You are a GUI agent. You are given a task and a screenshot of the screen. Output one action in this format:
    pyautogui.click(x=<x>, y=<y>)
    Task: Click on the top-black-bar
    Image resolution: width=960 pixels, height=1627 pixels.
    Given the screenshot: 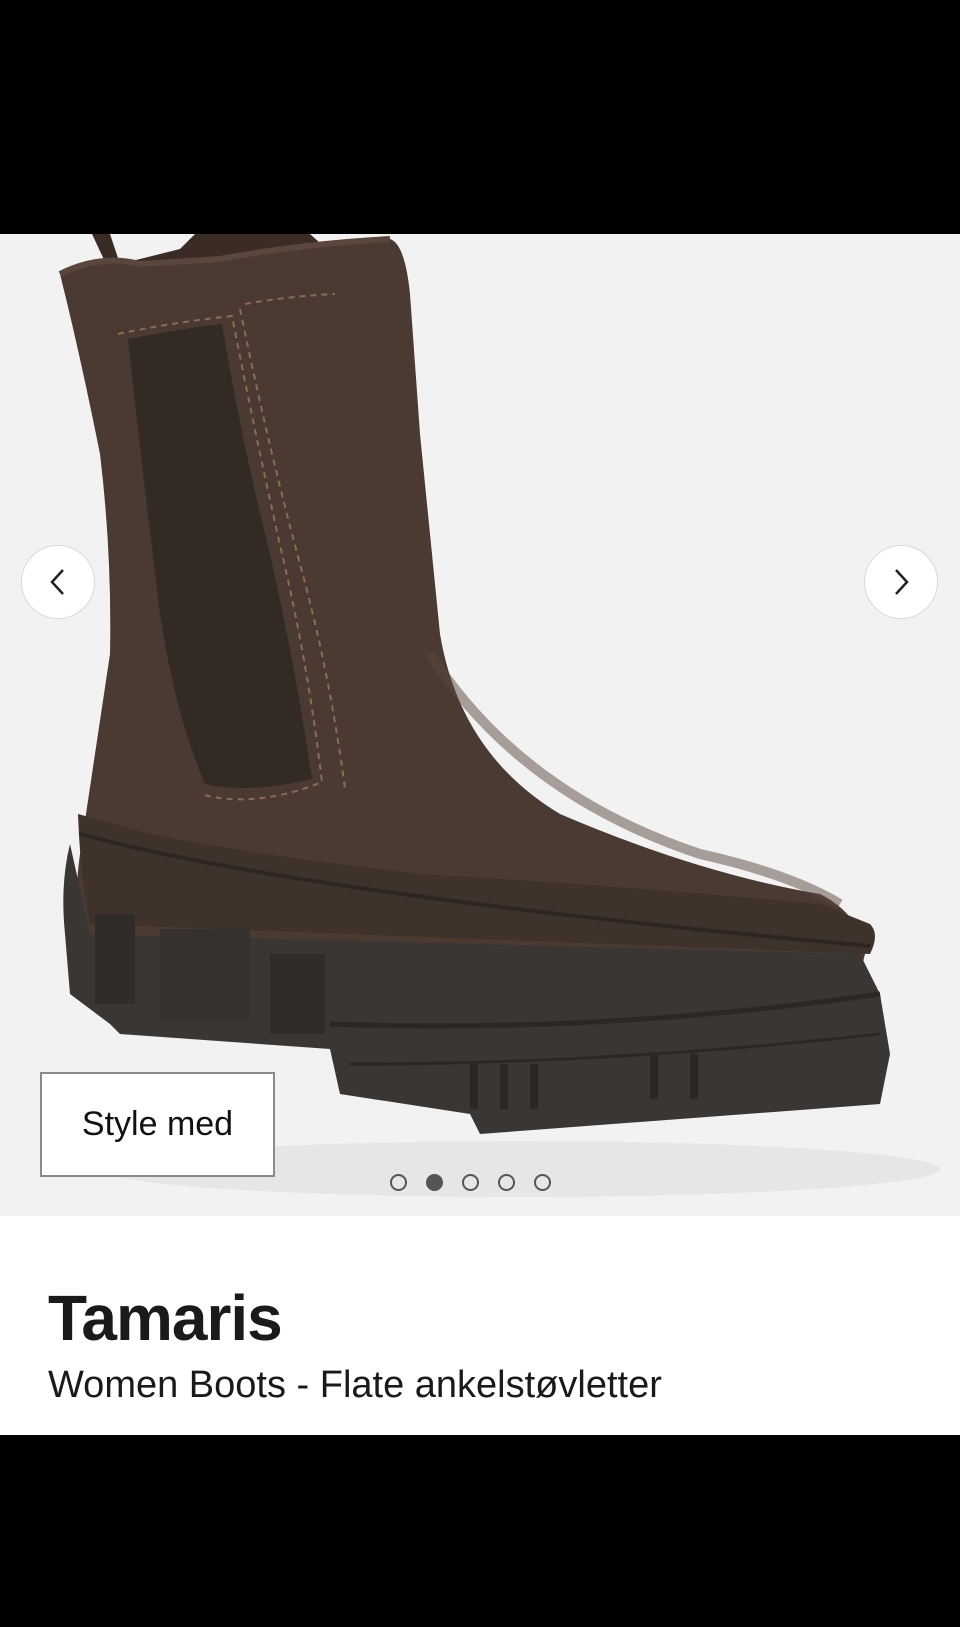 What is the action you would take?
    pyautogui.click(x=480, y=117)
    